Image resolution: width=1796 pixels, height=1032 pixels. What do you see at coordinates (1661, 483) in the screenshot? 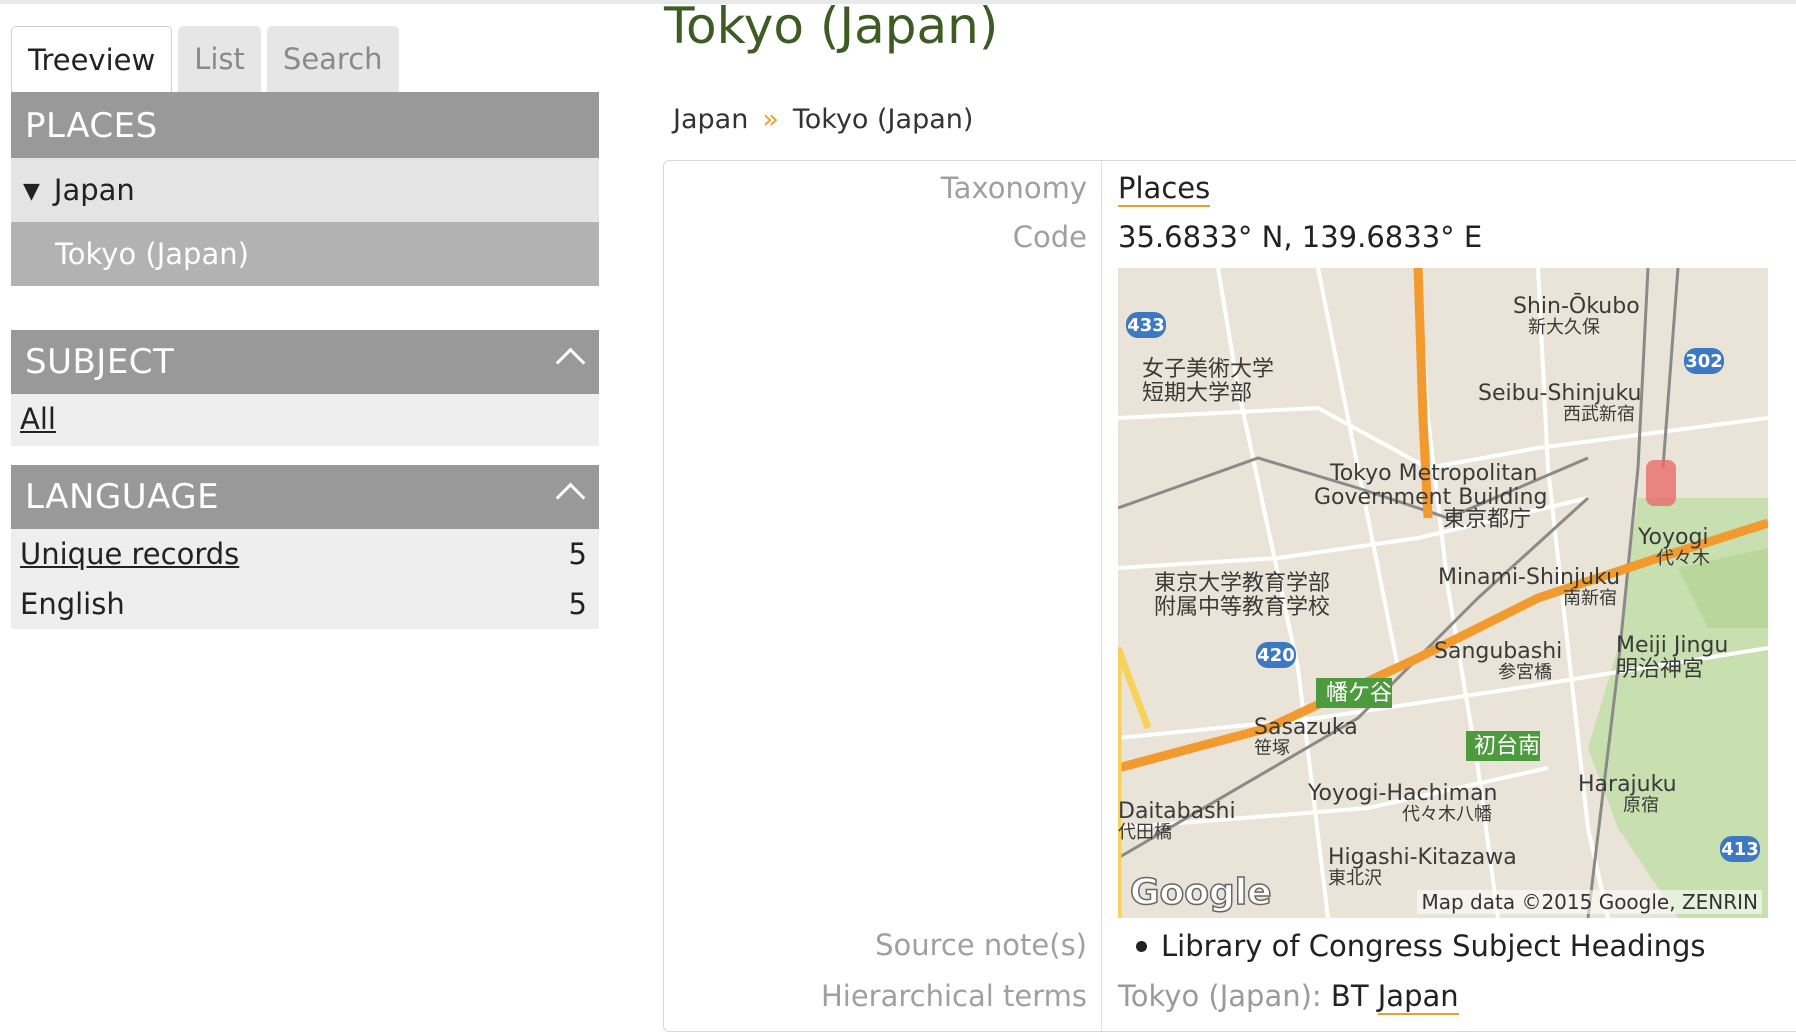
I see `station-marker-icon` at bounding box center [1661, 483].